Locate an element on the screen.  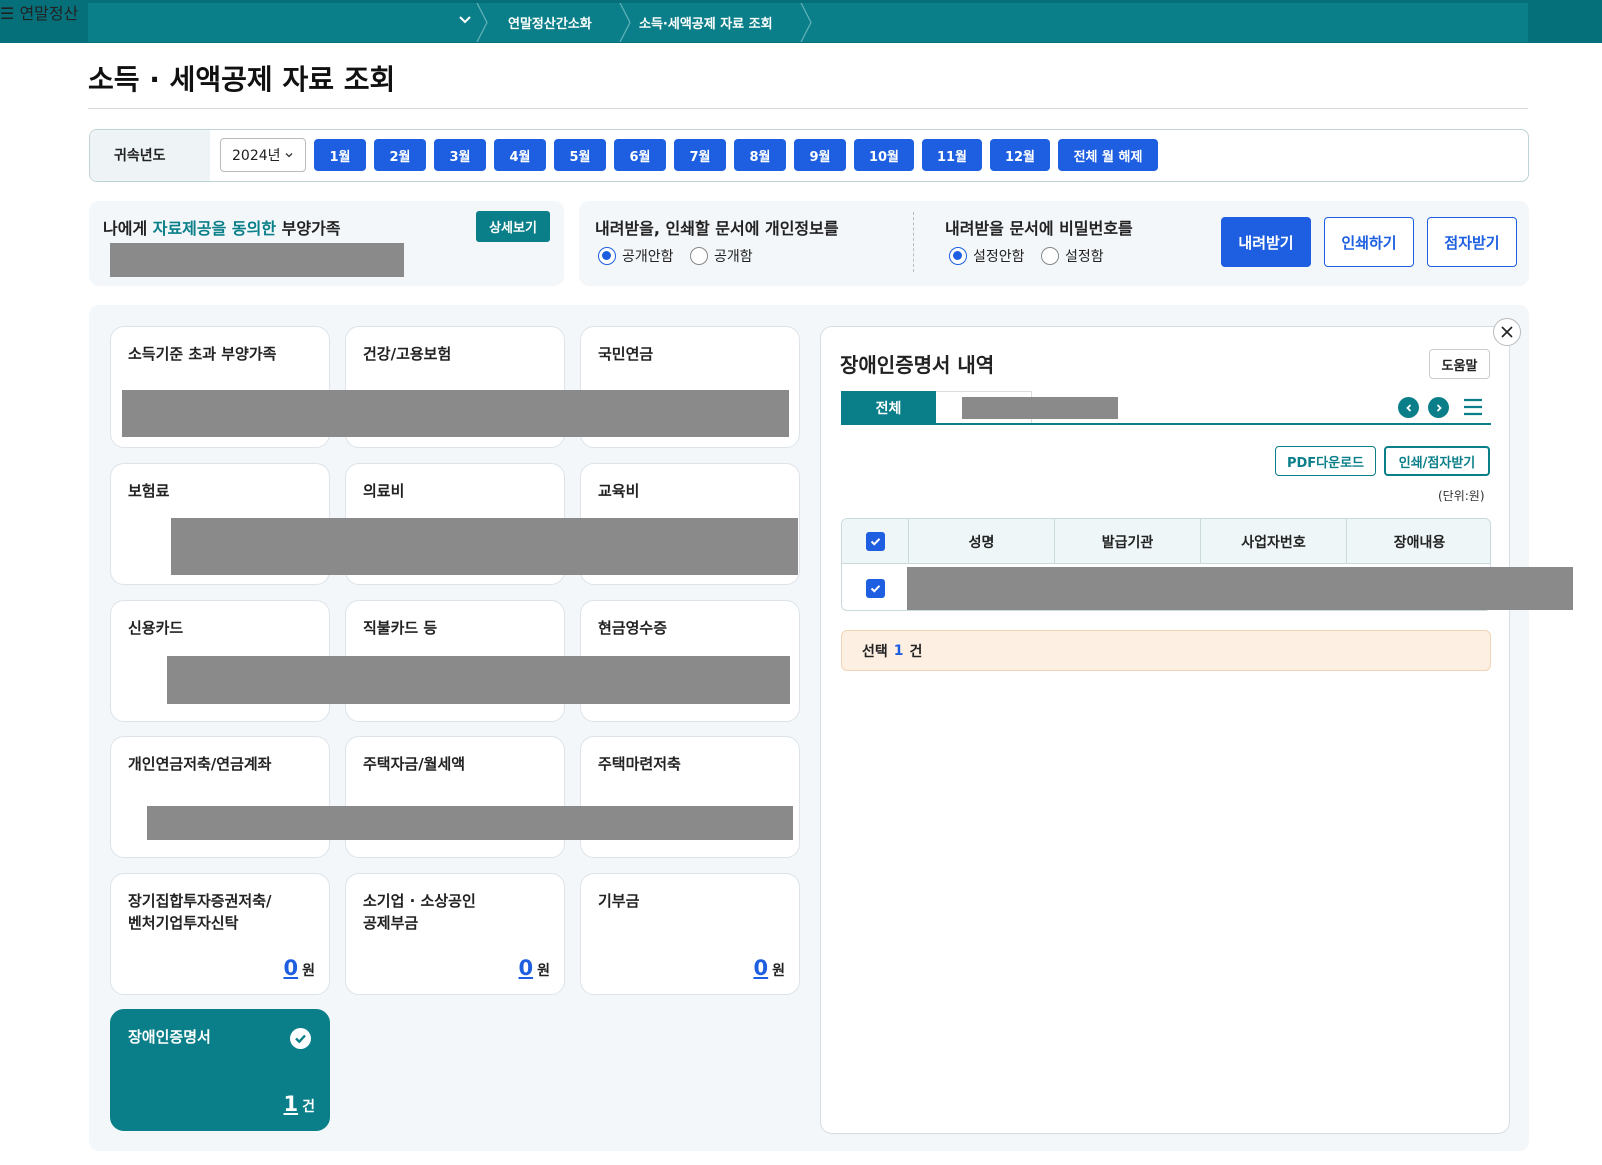
detail-panel-title: 장애인증명서 내역 is located at coordinates (917, 365).